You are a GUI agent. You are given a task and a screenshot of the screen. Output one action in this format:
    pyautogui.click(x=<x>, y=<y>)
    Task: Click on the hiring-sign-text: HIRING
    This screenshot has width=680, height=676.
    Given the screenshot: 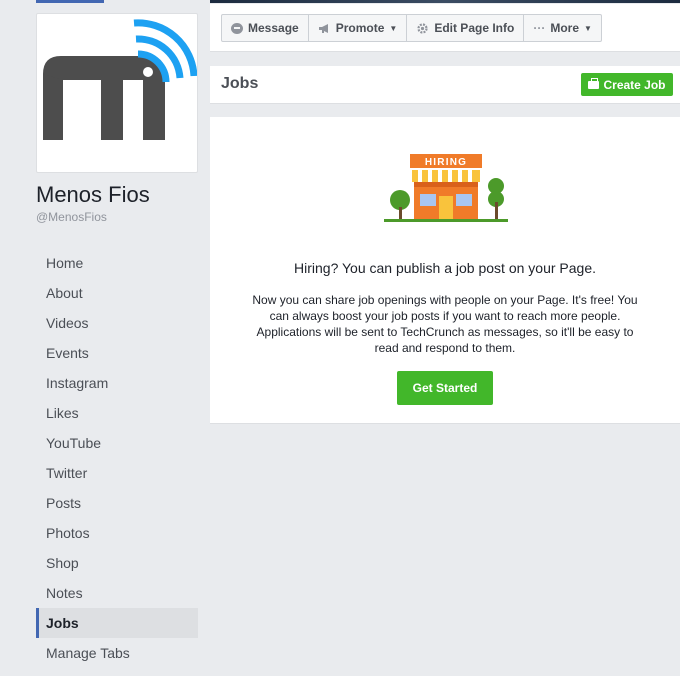 What is the action you would take?
    pyautogui.click(x=446, y=162)
    